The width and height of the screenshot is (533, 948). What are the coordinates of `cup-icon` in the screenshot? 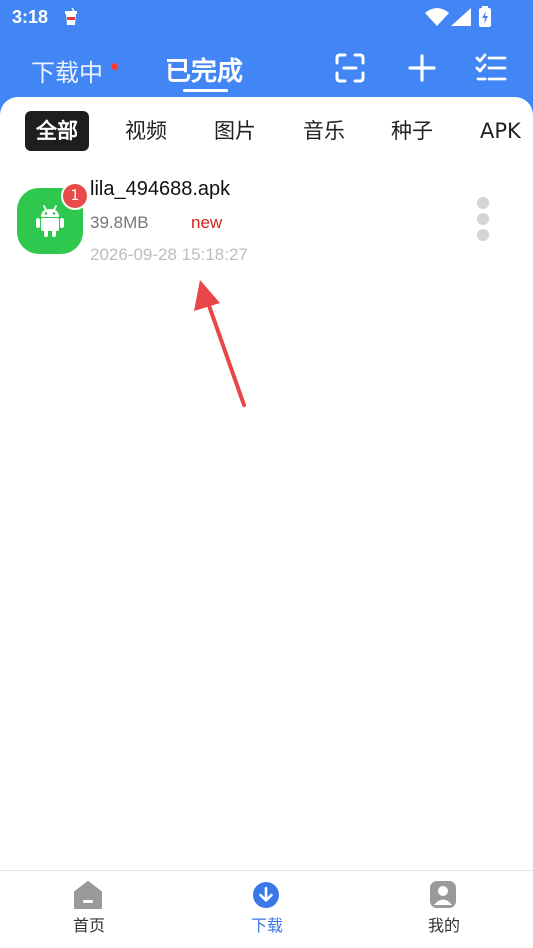 It's located at (71, 16).